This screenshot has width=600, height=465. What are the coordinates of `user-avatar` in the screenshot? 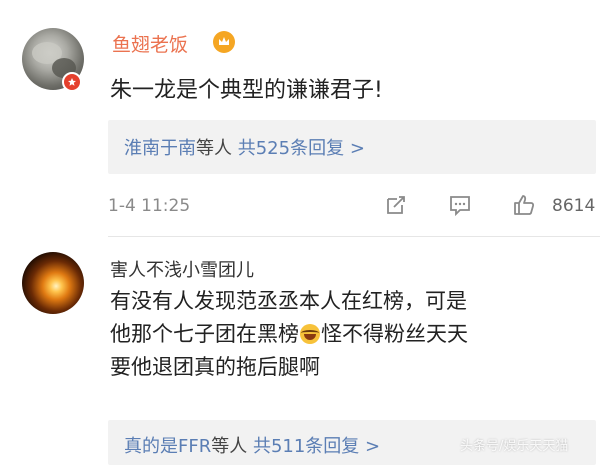 It's located at (53, 283).